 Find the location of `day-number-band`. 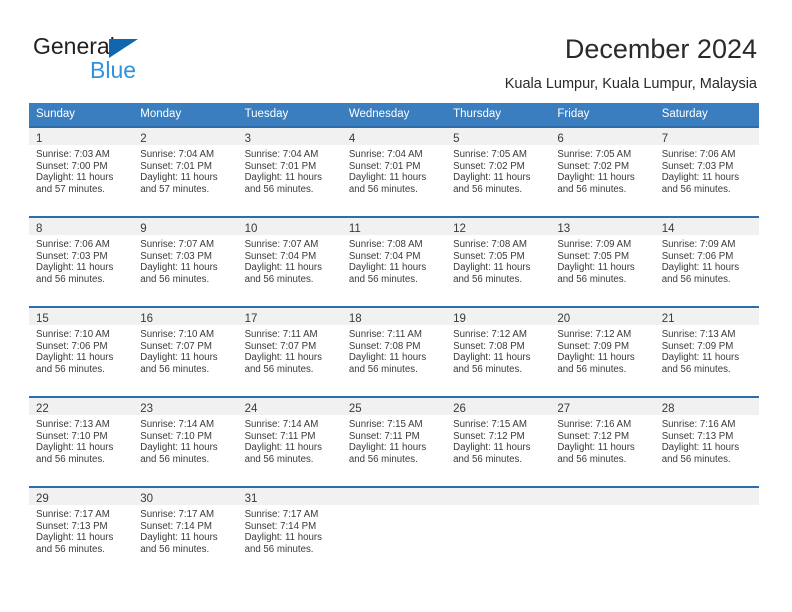

day-number-band is located at coordinates (602, 496).